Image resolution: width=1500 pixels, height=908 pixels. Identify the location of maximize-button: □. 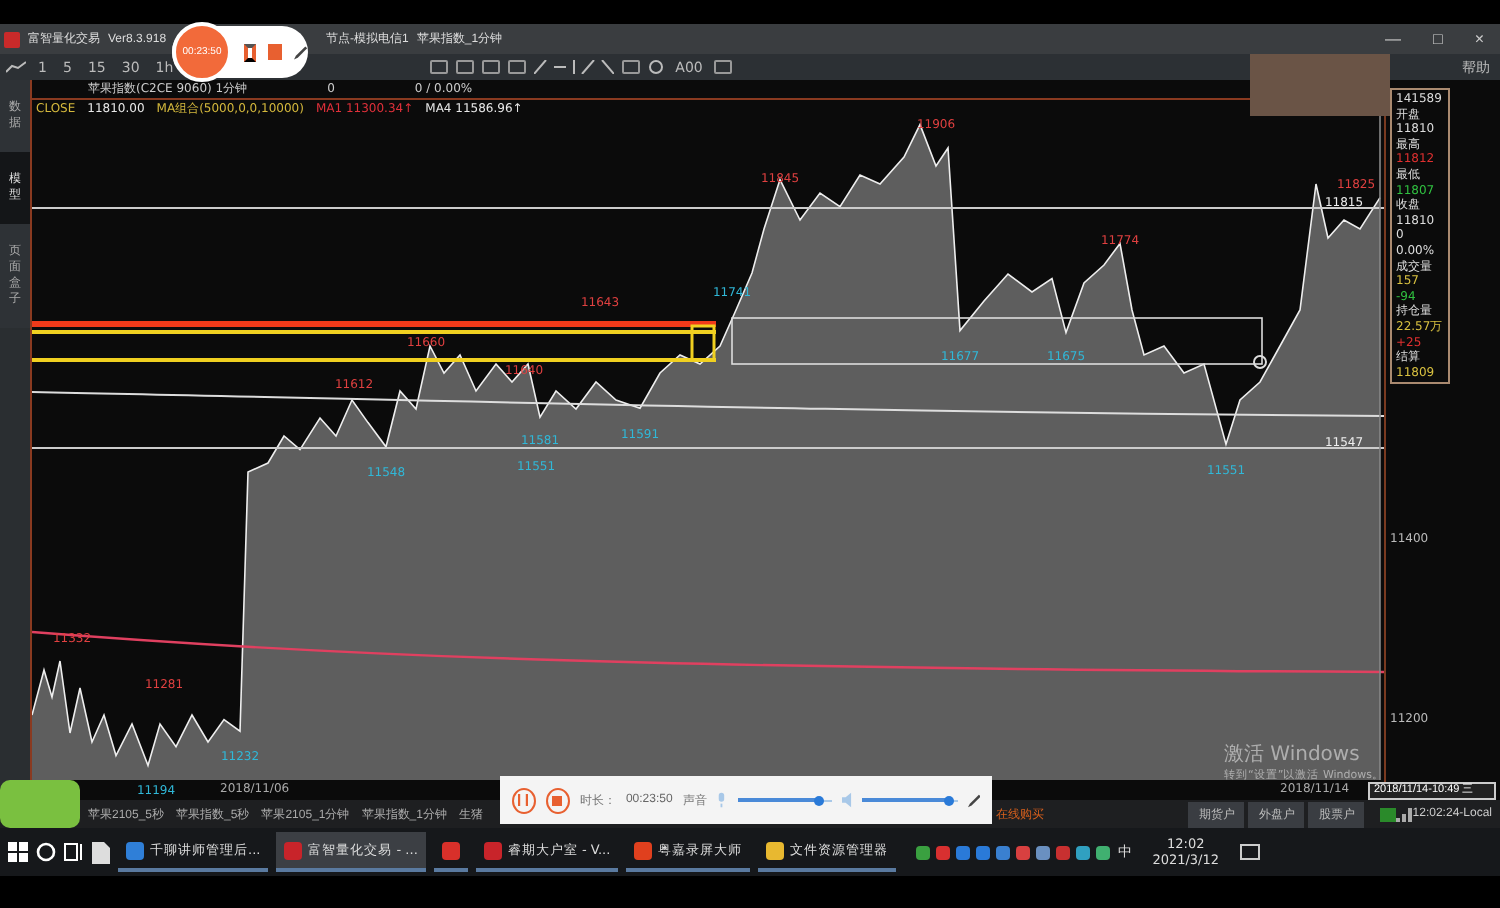
(1437, 39).